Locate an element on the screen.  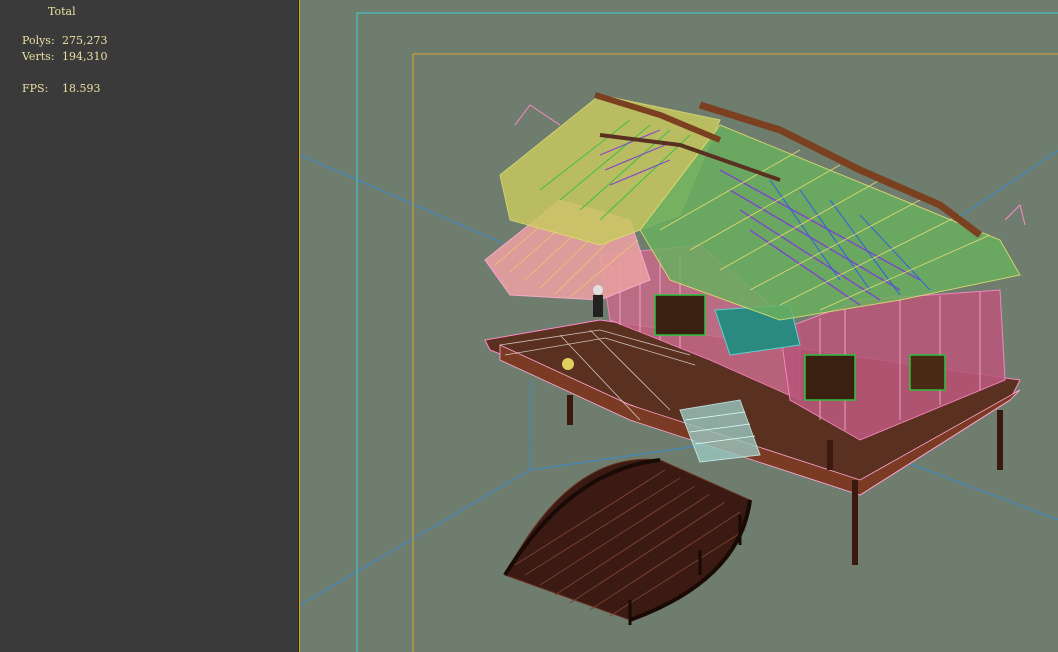
fps-label: FPS: is located at coordinates (35, 88).